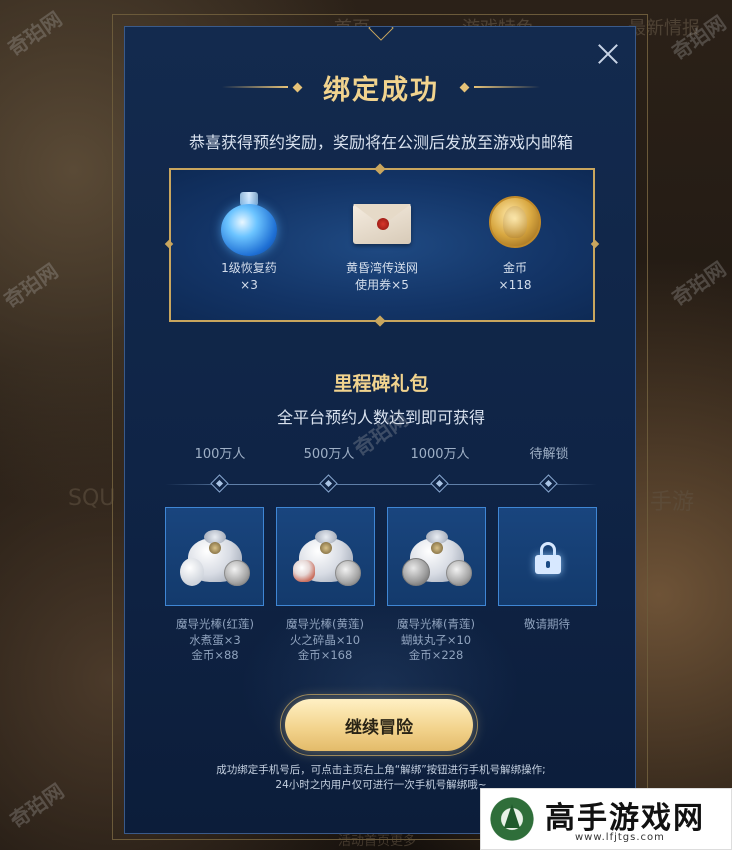 Image resolution: width=732 pixels, height=850 pixels. What do you see at coordinates (249, 285) in the screenshot?
I see `reward-qty: ×3` at bounding box center [249, 285].